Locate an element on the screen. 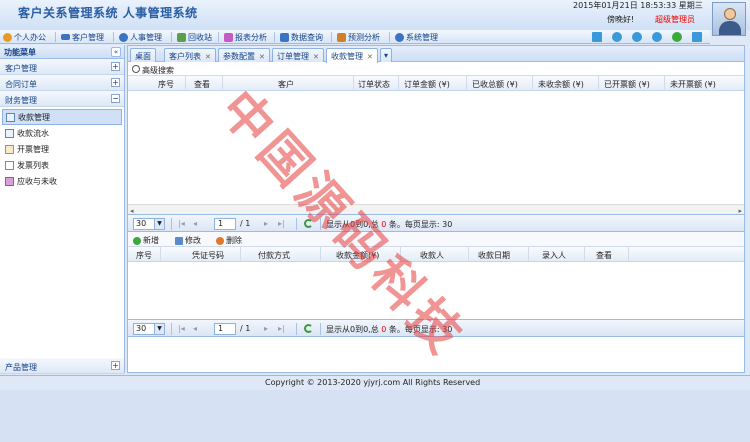 This screenshot has width=750, height=442. accordion-finance-management: 财务管理 − is located at coordinates (62, 99).